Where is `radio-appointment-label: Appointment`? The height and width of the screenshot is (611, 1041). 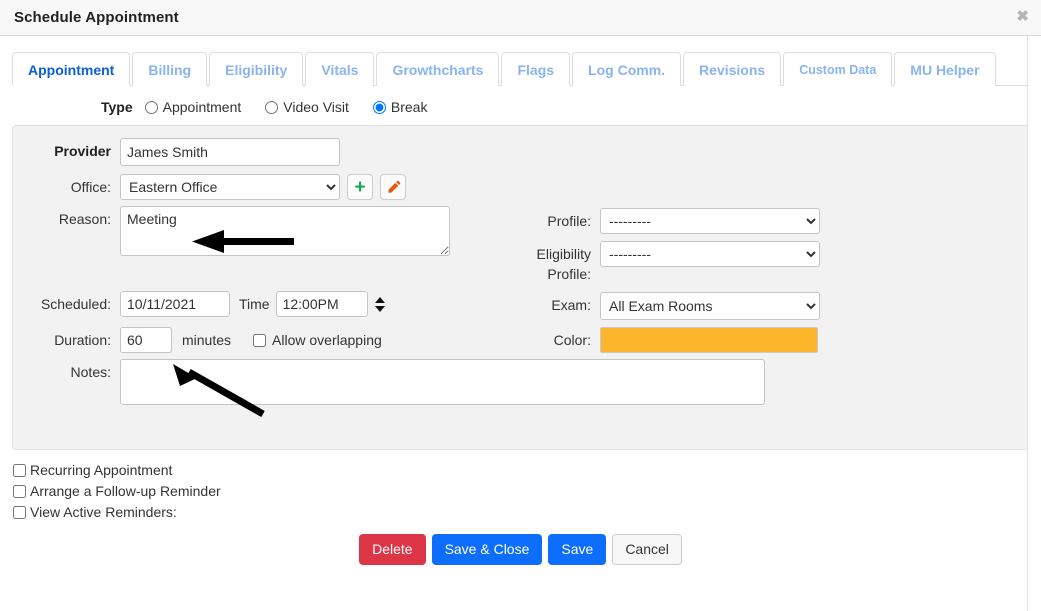 radio-appointment-label: Appointment is located at coordinates (202, 107).